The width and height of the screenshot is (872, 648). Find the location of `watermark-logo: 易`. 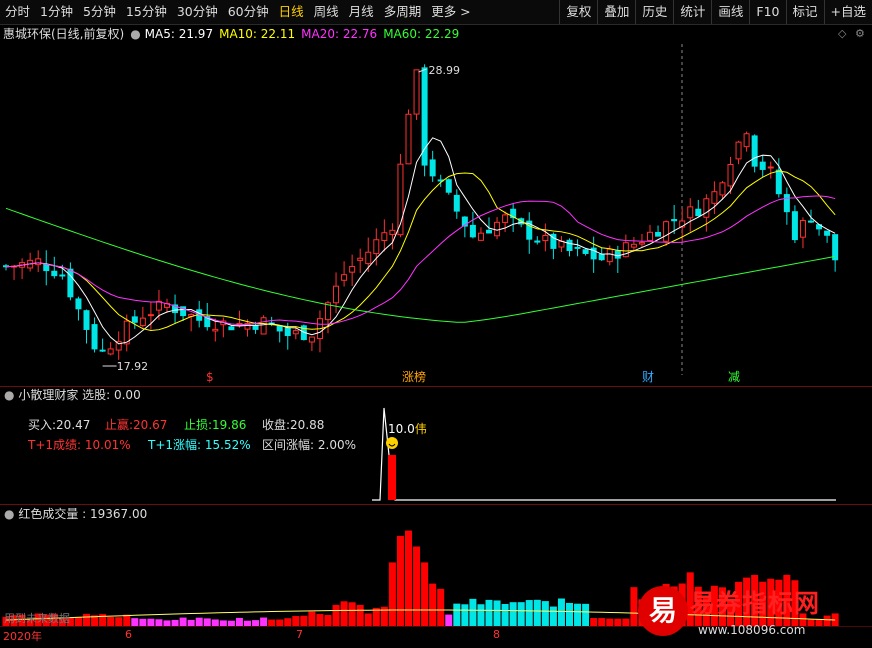

watermark-logo: 易 is located at coordinates (663, 611).